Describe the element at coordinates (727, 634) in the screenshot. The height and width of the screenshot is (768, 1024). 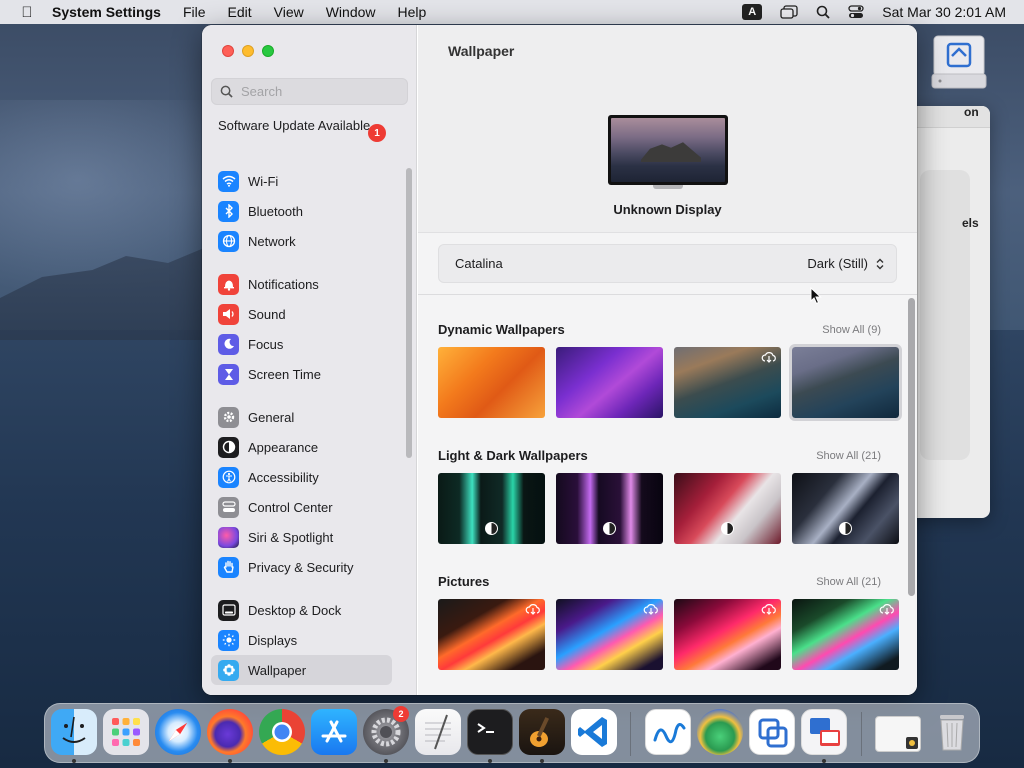
I see `wallpaper-thumb-picture-pink` at that location.